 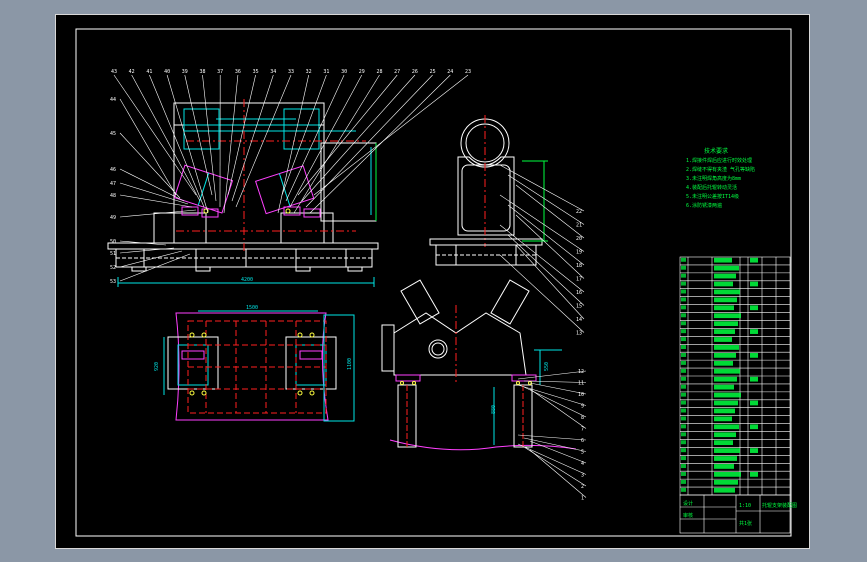 I want to click on part-balloon: 17, so click(x=579, y=280).